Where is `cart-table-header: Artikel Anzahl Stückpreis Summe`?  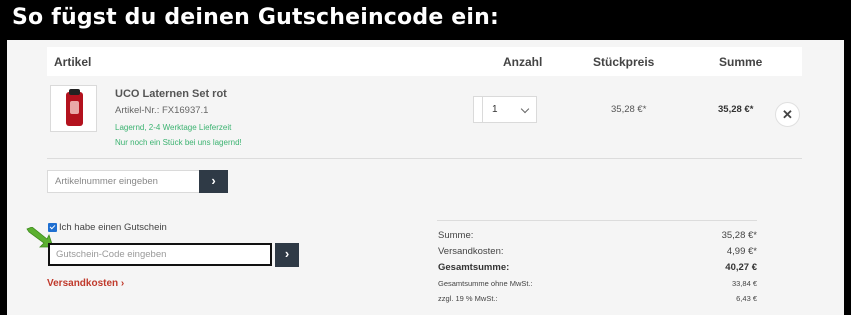
cart-table-header: Artikel Anzahl Stückpreis Summe is located at coordinates (424, 61).